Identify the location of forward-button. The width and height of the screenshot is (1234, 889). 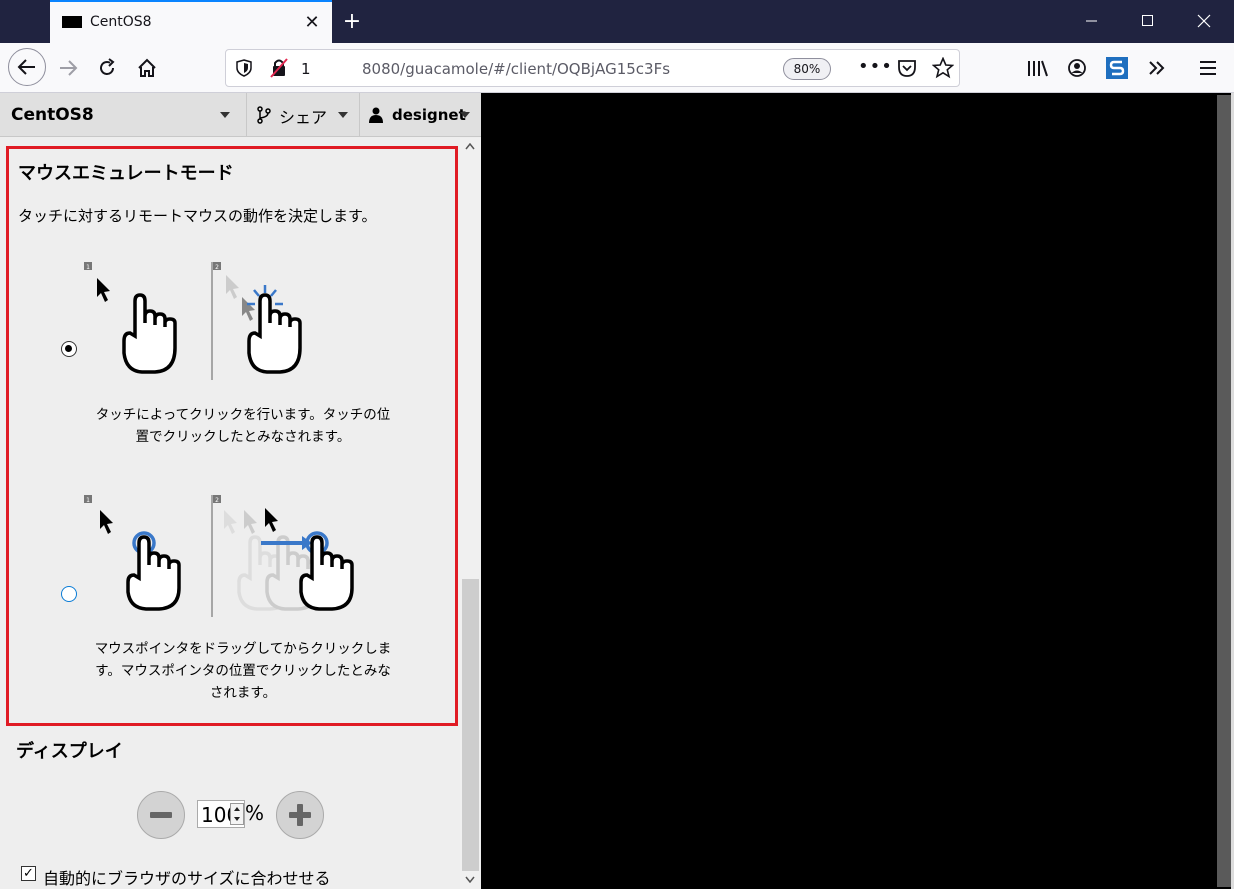
(68, 68).